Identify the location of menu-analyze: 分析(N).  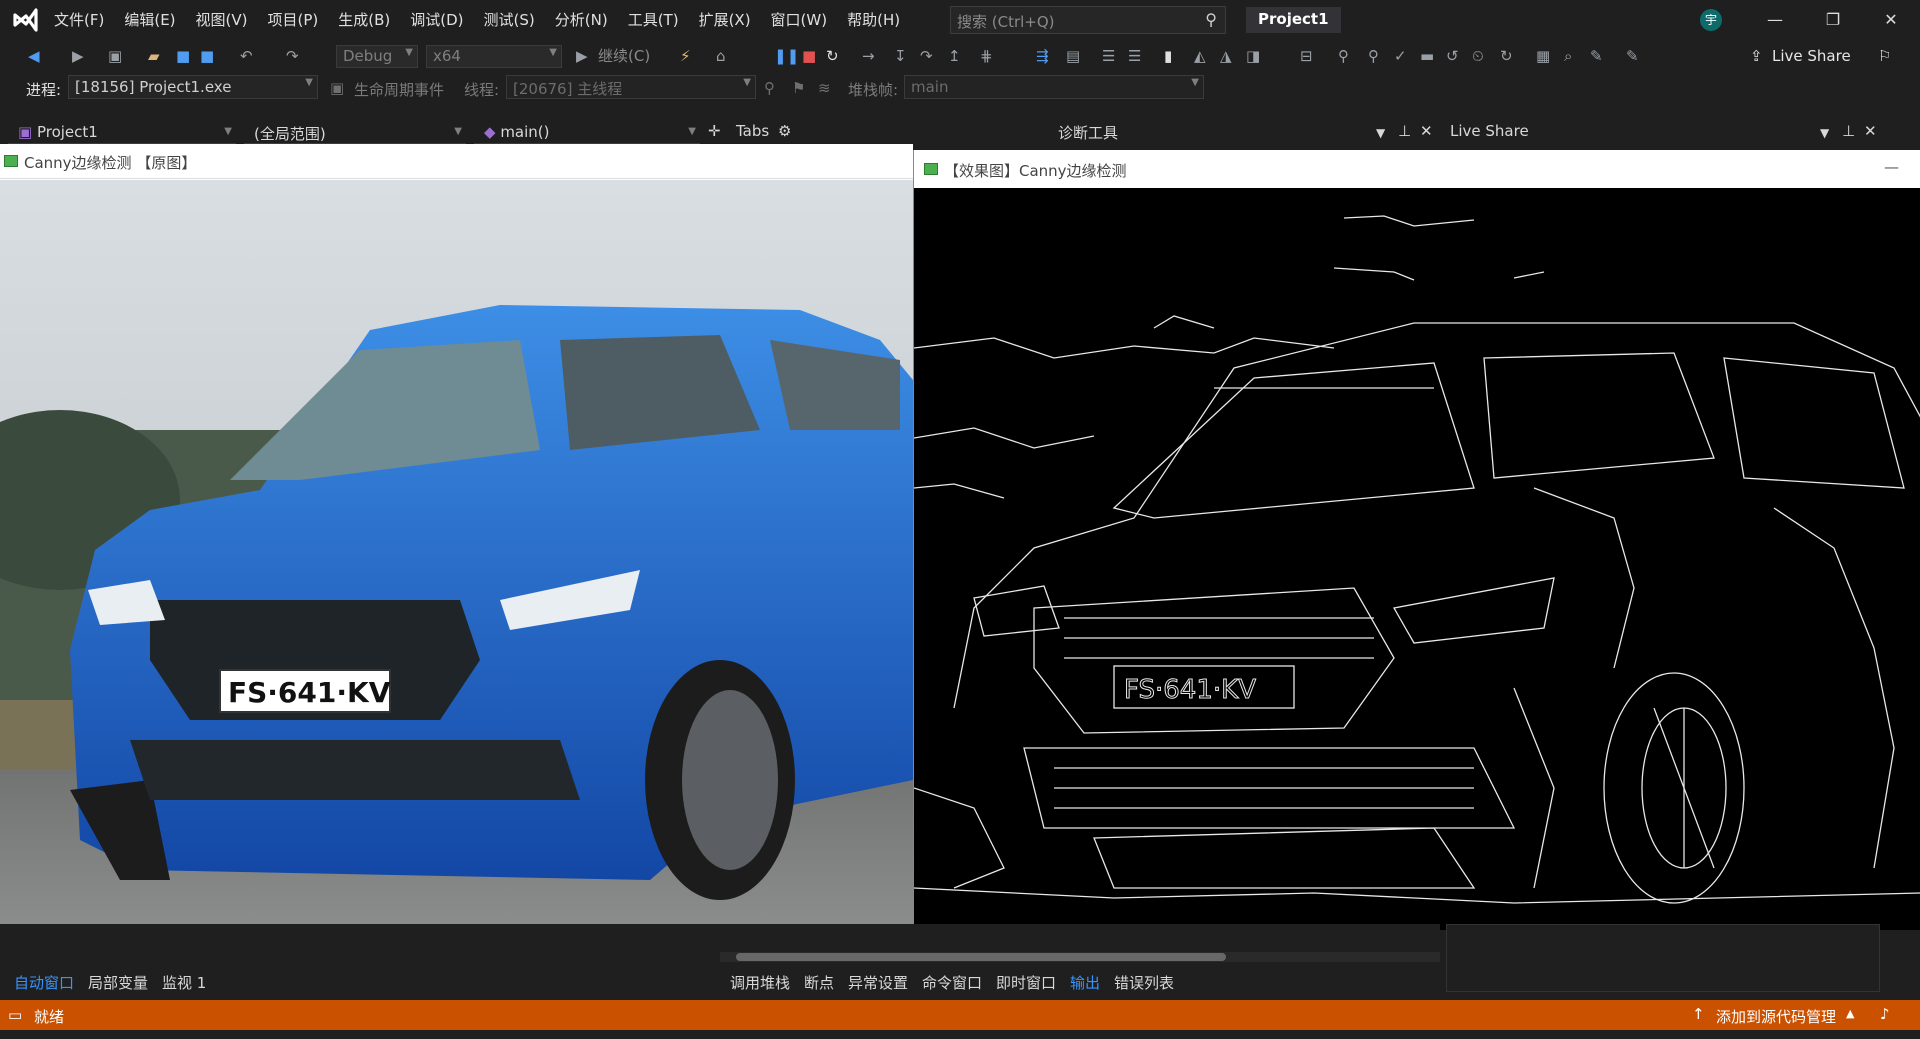
(581, 20).